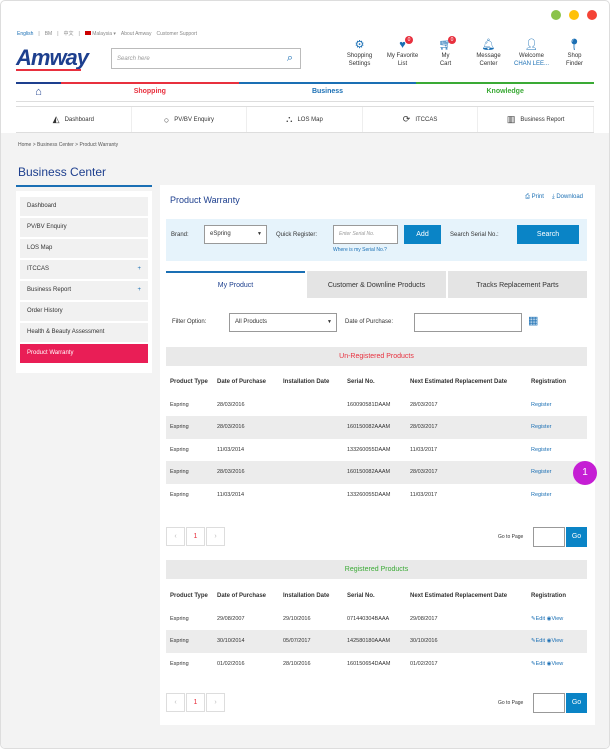  I want to click on cart-badge: 0, so click(452, 40).